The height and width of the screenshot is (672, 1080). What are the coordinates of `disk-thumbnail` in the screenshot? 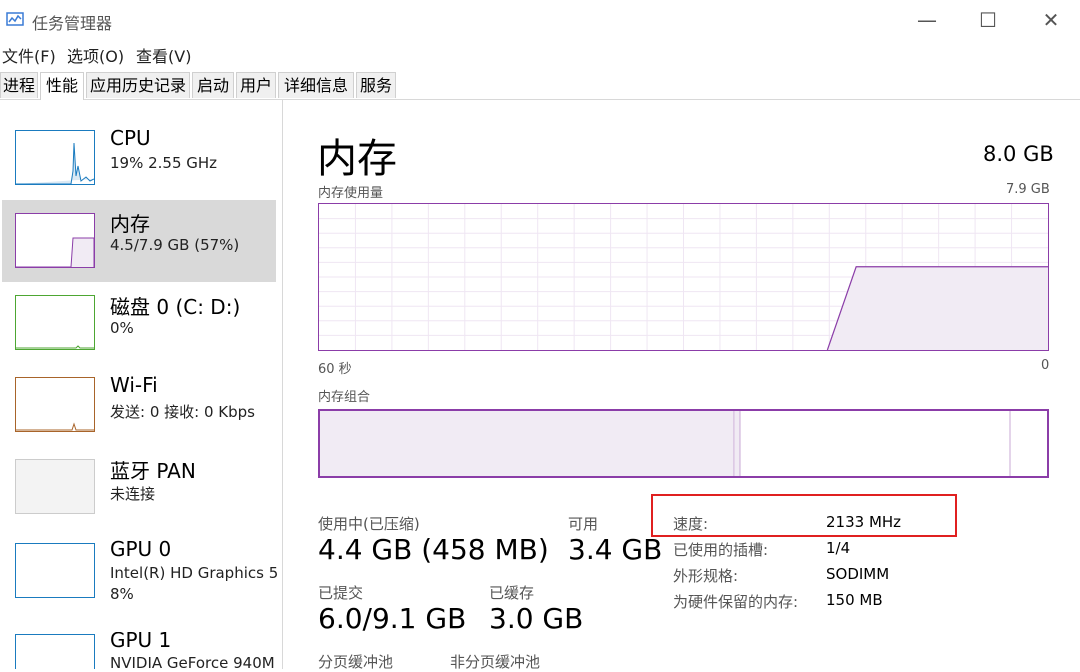 It's located at (55, 322).